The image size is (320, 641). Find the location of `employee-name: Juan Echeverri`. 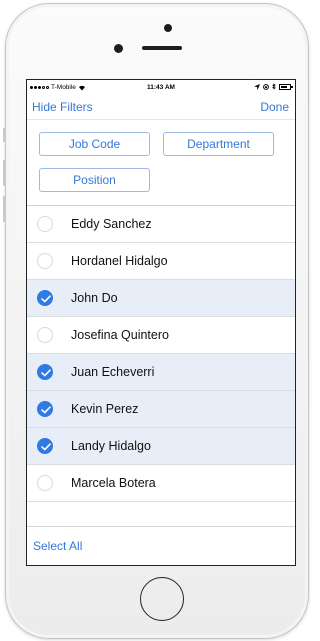

employee-name: Juan Echeverri is located at coordinates (113, 372).